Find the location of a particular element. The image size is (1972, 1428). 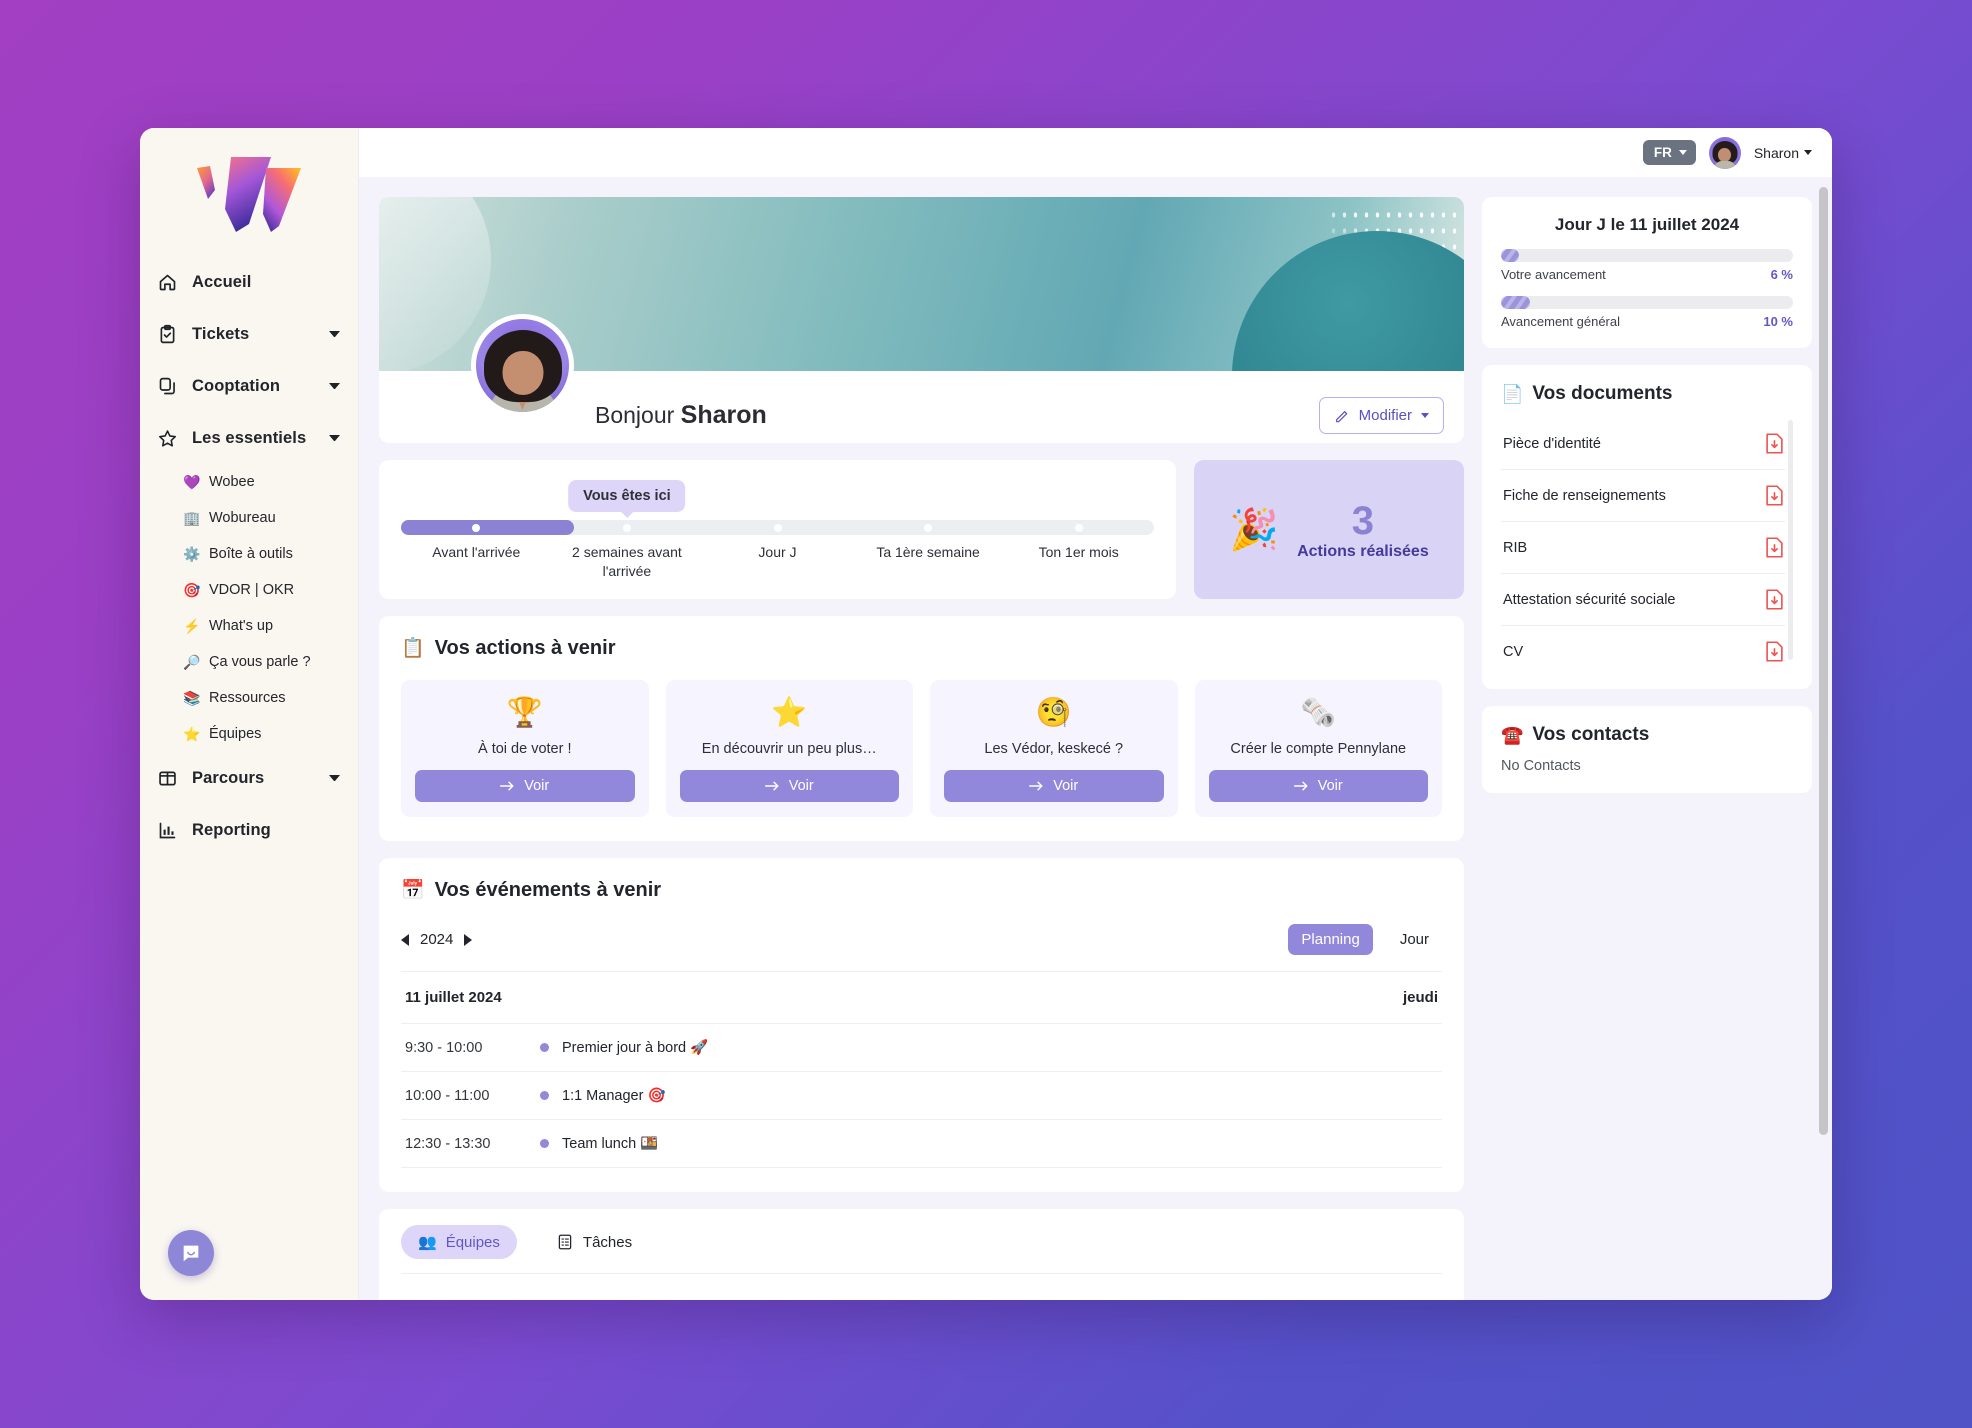

language-selector: FR is located at coordinates (1669, 152).